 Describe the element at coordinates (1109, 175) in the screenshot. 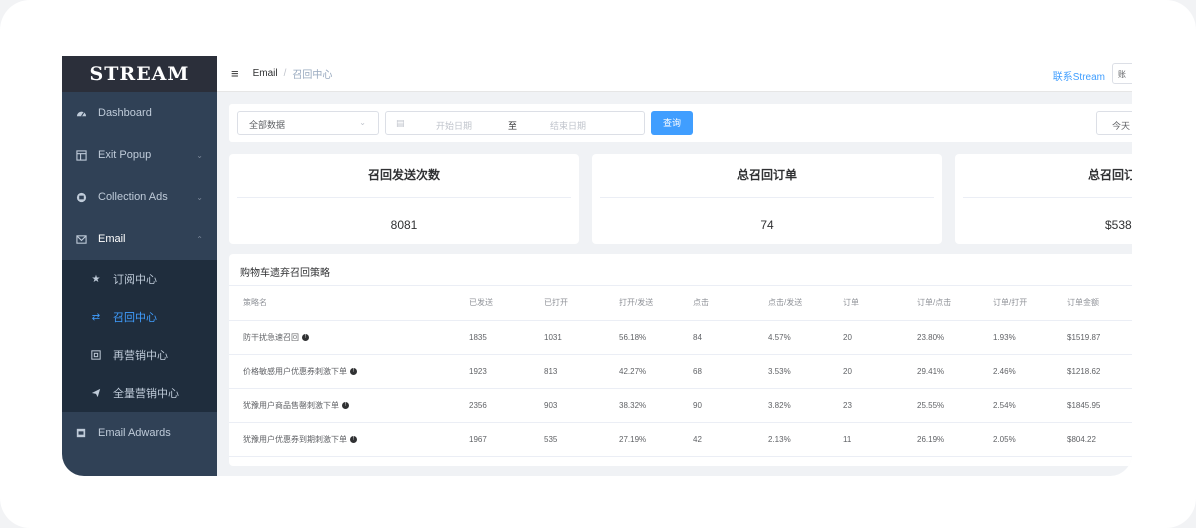

I see `stat-title: 总召回订单金额` at that location.